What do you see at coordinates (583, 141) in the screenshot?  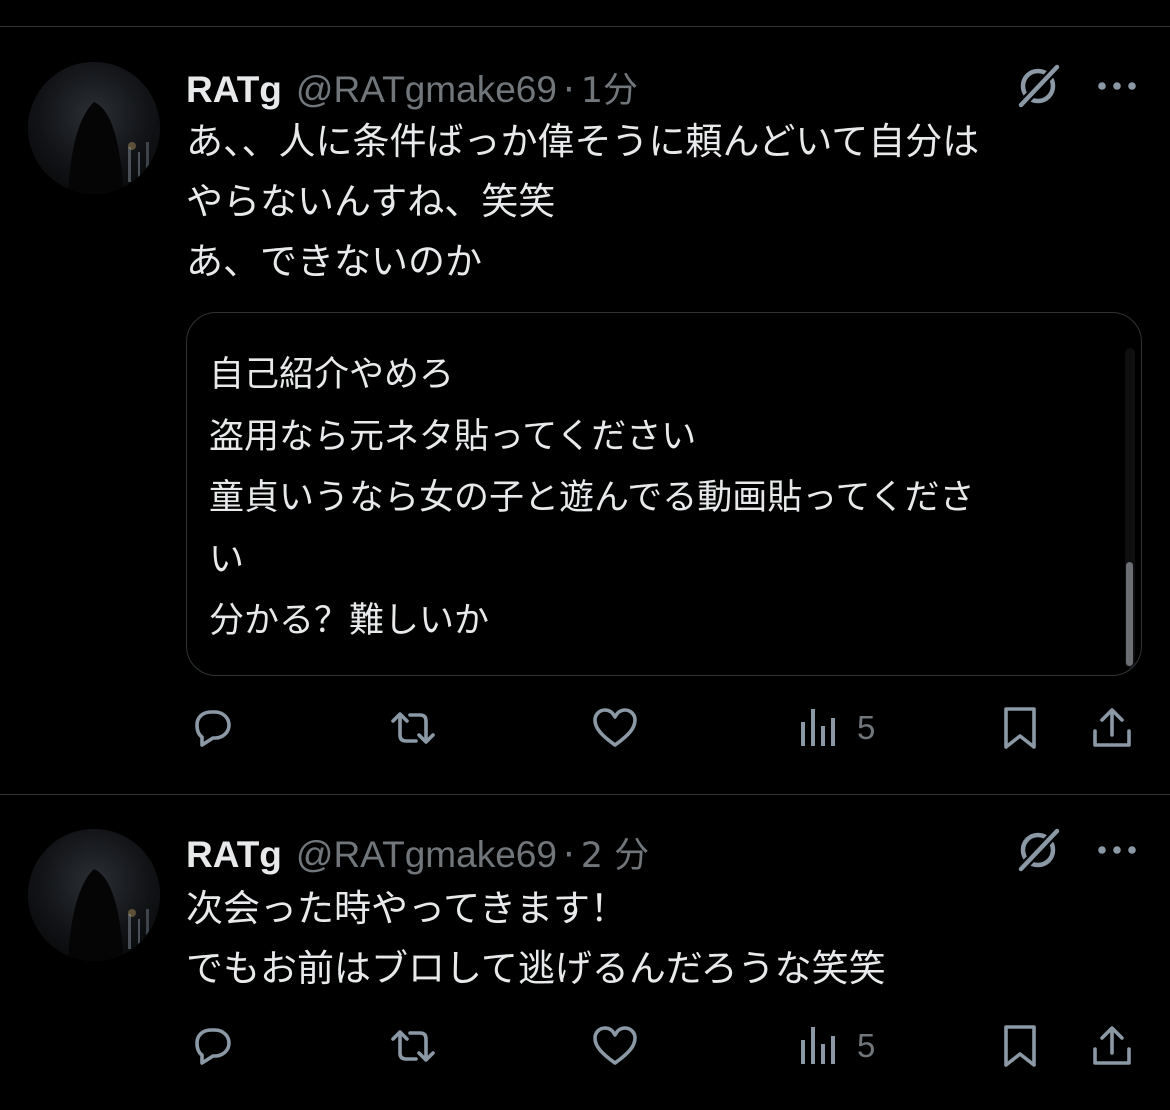 I see `tweet-text-line: あ、、人に条件ばっか偉そうに頼んどいて自分は` at bounding box center [583, 141].